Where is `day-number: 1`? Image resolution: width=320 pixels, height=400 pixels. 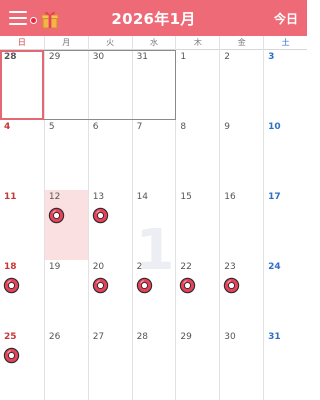 day-number: 1 is located at coordinates (183, 57).